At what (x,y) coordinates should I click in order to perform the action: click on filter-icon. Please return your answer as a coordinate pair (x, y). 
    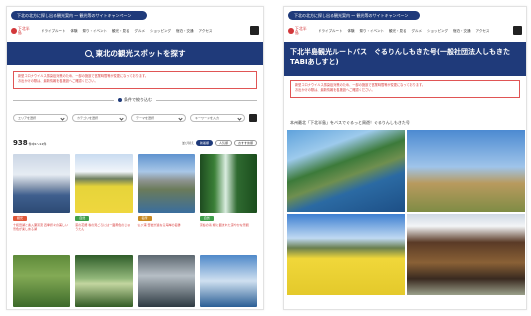
    Looking at the image, I should click on (120, 100).